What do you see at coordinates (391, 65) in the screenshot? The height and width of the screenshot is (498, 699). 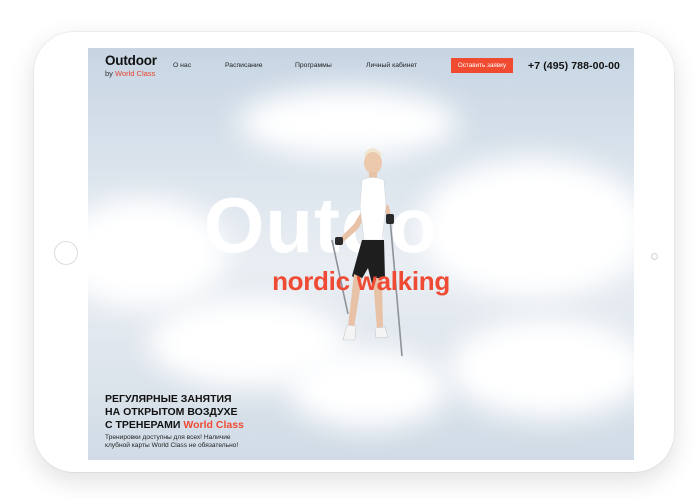 I see `nav-account: Личный кабинет` at bounding box center [391, 65].